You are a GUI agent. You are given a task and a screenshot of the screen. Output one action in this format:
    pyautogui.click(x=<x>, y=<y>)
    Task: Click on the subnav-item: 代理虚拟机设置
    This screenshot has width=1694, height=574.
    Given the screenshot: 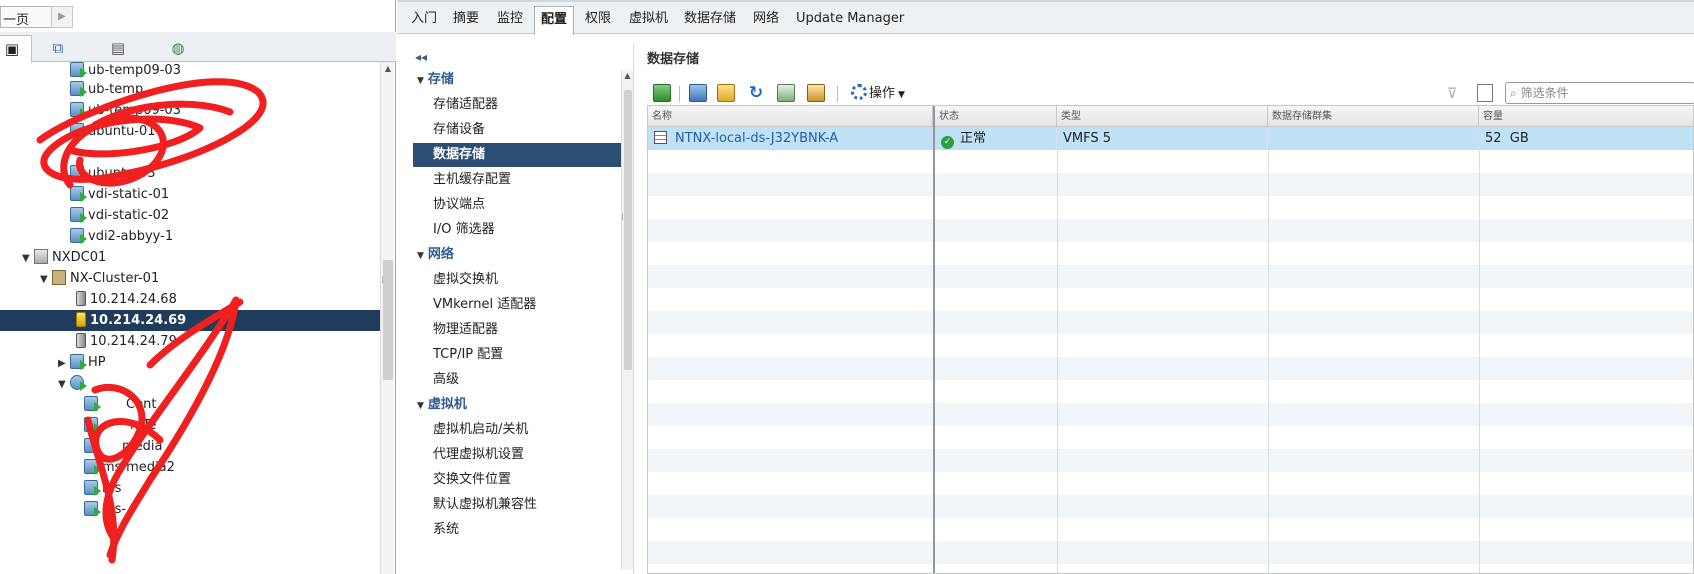 What is the action you would take?
    pyautogui.click(x=517, y=455)
    